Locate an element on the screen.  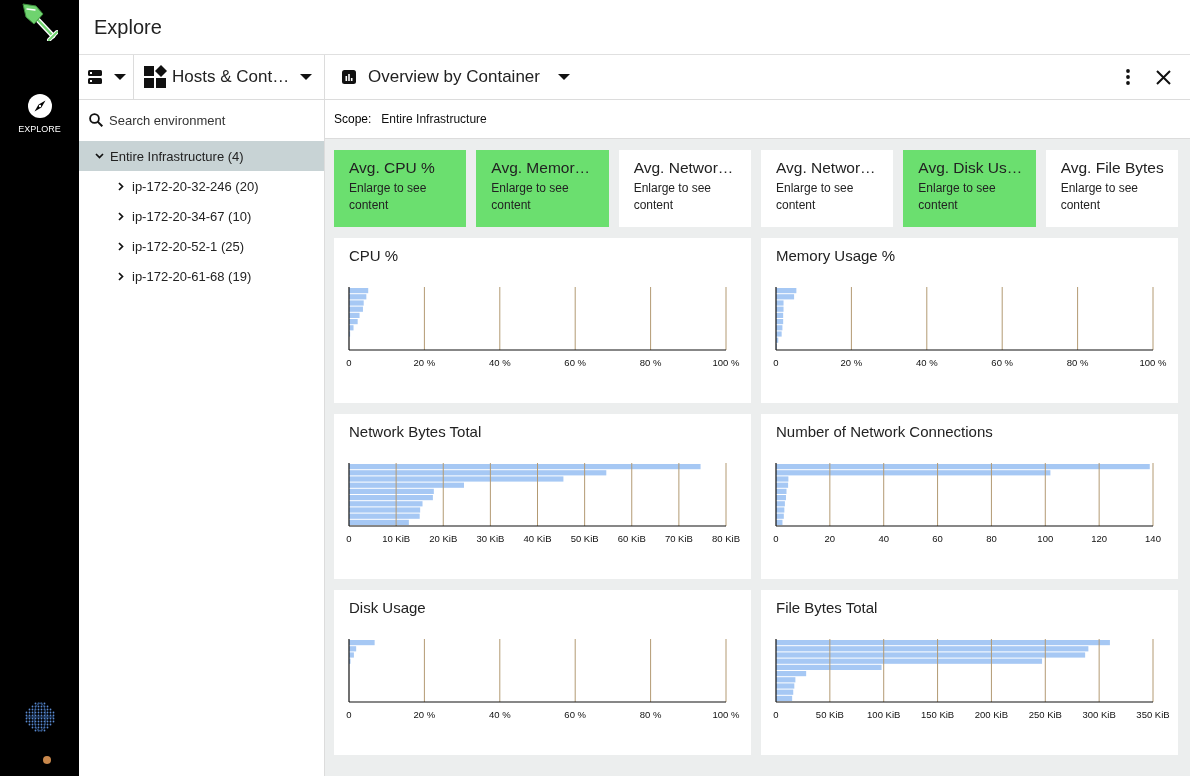
chart-title: Network Bytes Total is located at coordinates (415, 432).